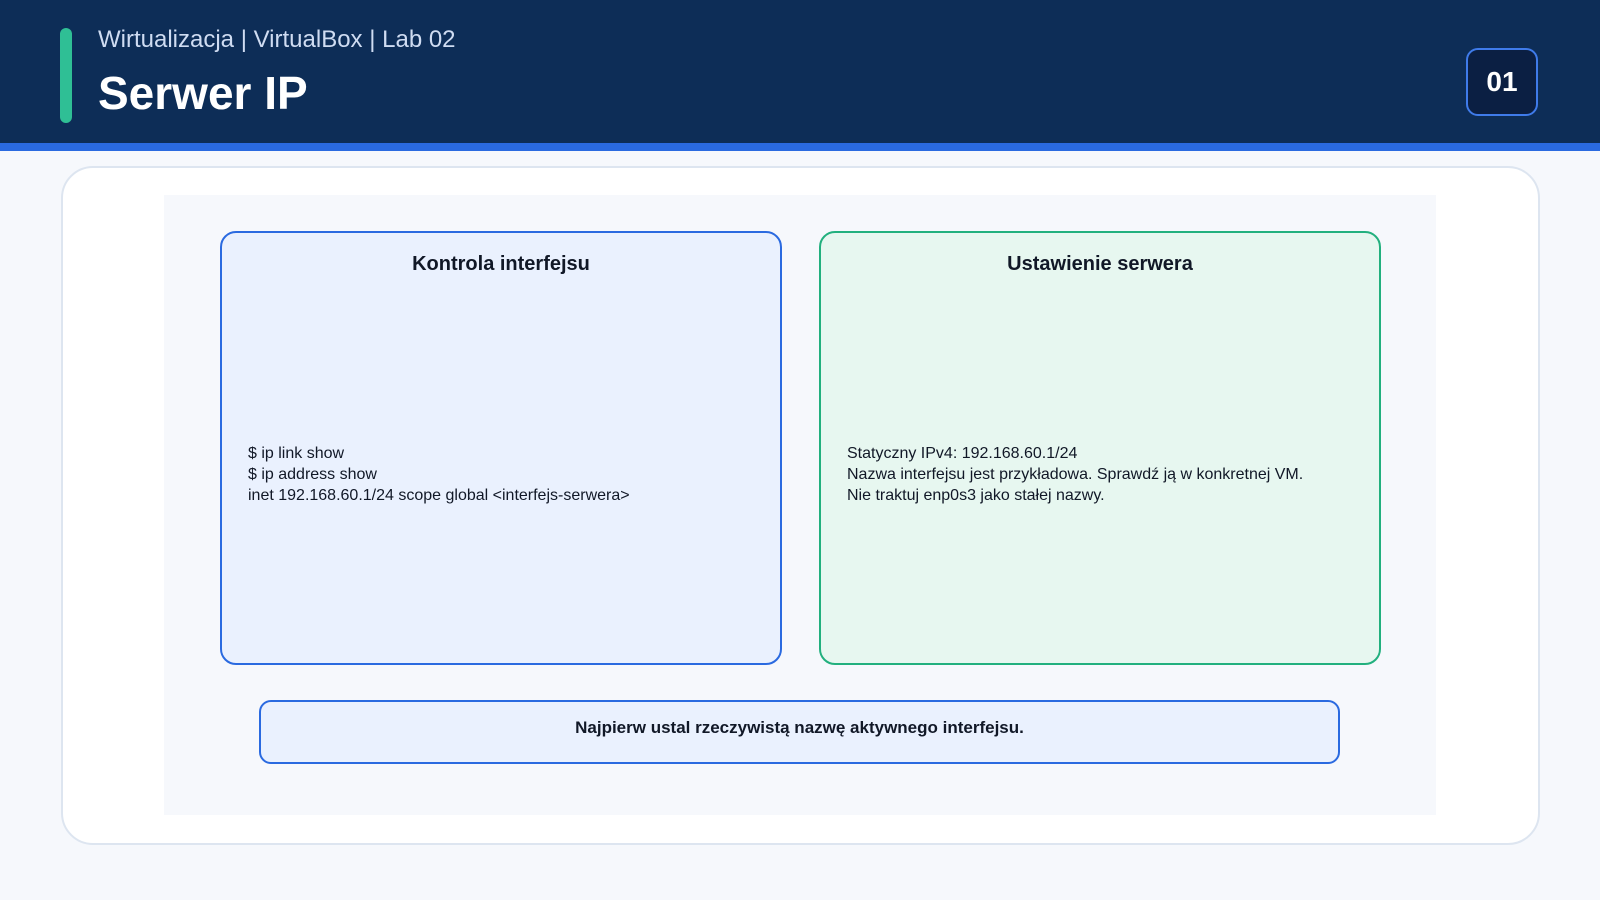 The height and width of the screenshot is (900, 1600). Describe the element at coordinates (501, 264) in the screenshot. I see `panel-title: Kontrola interfejsu` at that location.